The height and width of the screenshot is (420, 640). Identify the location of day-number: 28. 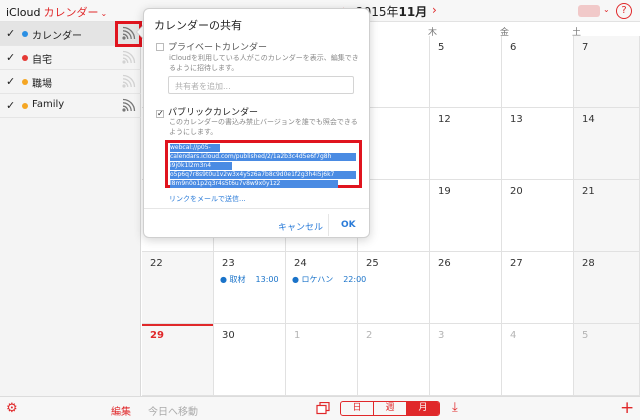
(588, 263).